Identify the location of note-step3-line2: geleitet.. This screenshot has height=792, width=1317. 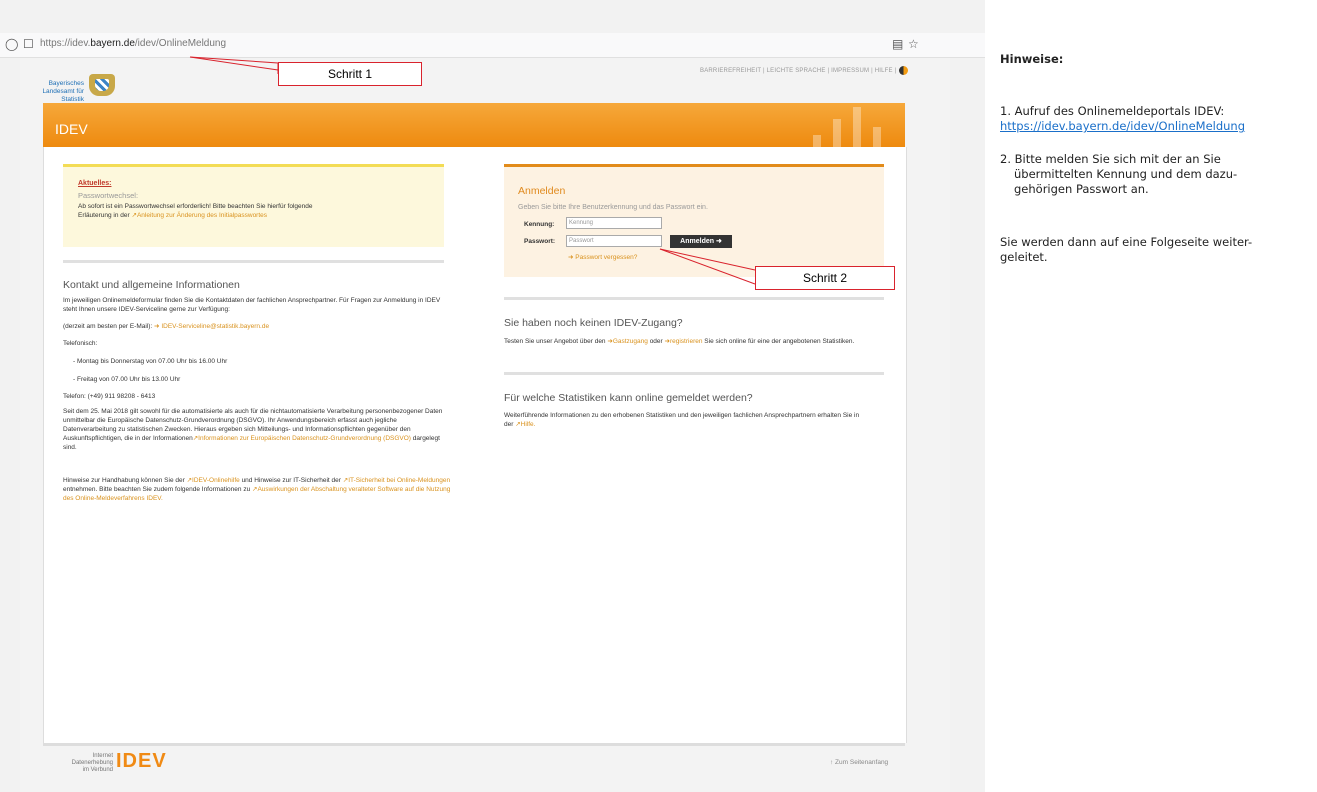
(1024, 257).